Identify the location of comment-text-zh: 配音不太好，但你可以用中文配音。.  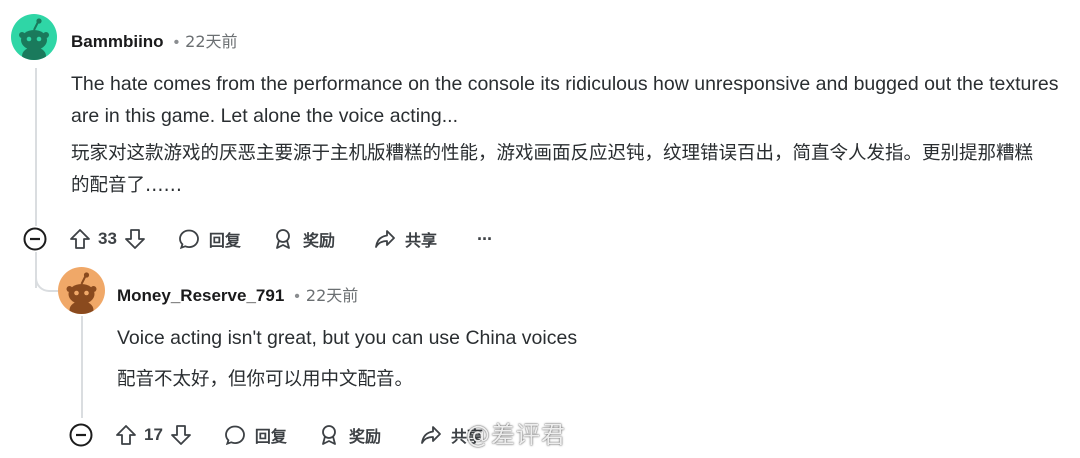
(265, 379).